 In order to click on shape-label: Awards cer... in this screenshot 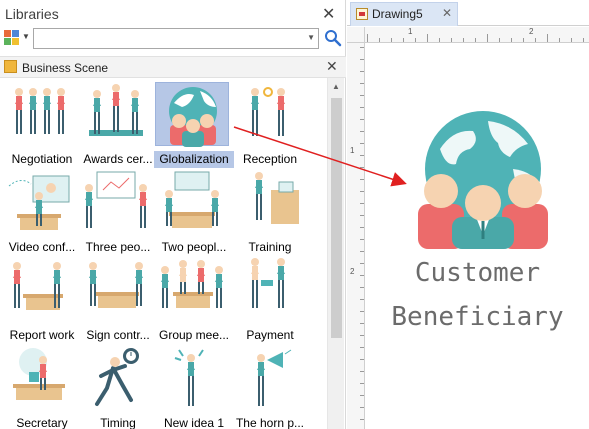, I will do `click(118, 159)`.